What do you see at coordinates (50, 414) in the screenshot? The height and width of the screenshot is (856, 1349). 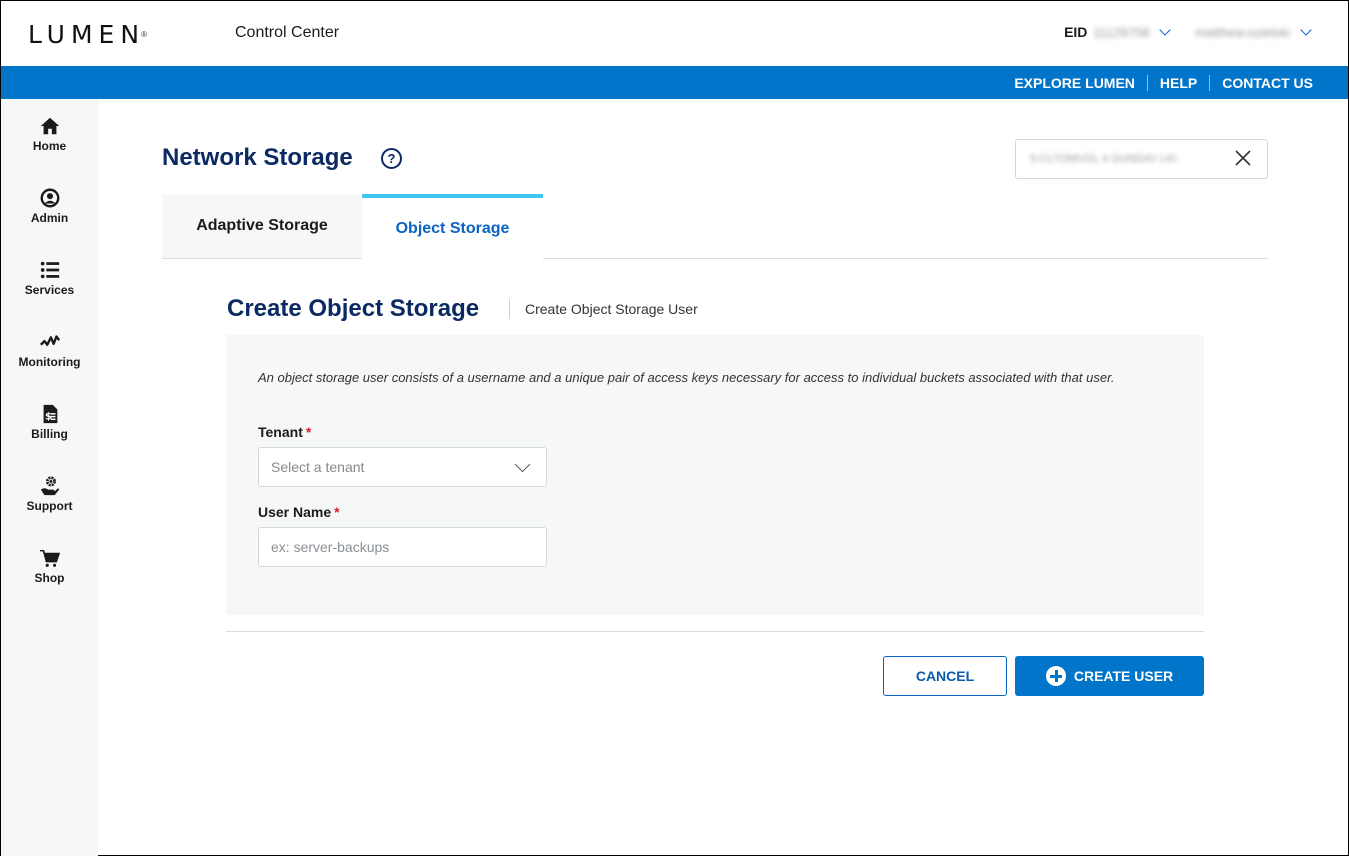 I see `invoice-icon: $` at bounding box center [50, 414].